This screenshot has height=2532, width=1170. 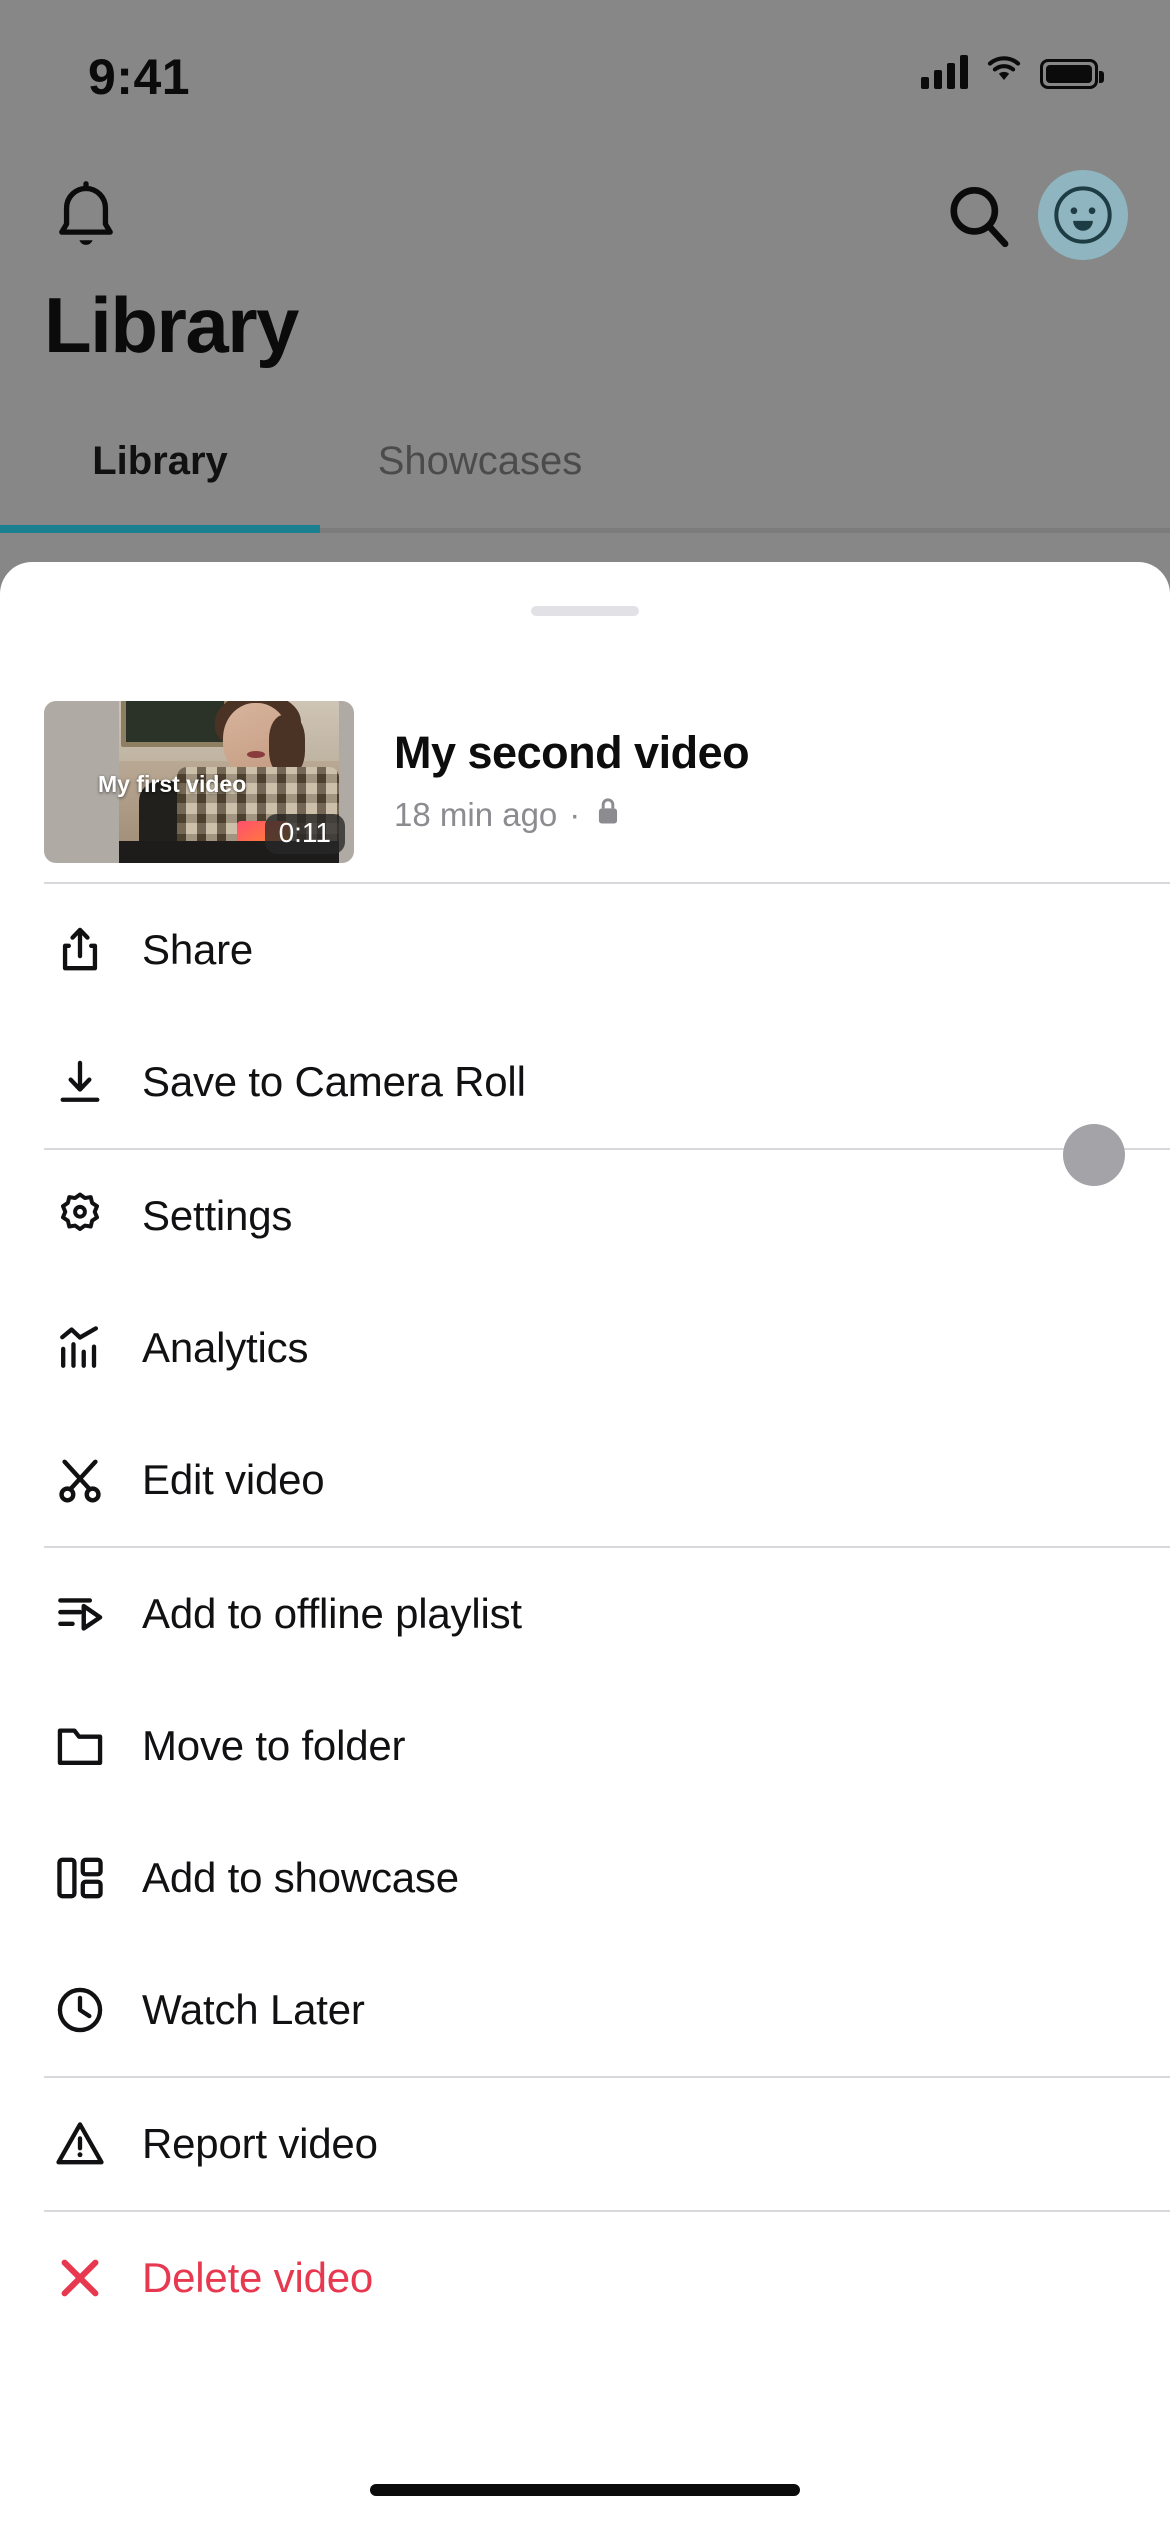 What do you see at coordinates (585, 1082) in the screenshot?
I see `menu-item-save-to-camera-roll: Save to Camera Roll` at bounding box center [585, 1082].